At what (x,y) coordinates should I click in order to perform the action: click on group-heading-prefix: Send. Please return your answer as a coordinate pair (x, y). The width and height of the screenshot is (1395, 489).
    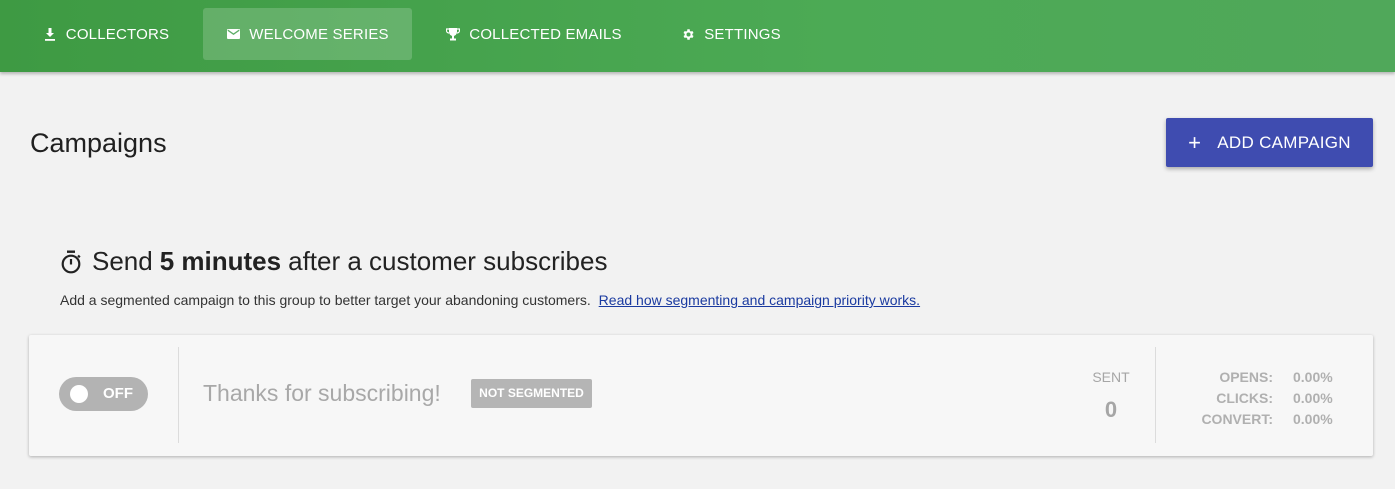
    Looking at the image, I should click on (122, 261).